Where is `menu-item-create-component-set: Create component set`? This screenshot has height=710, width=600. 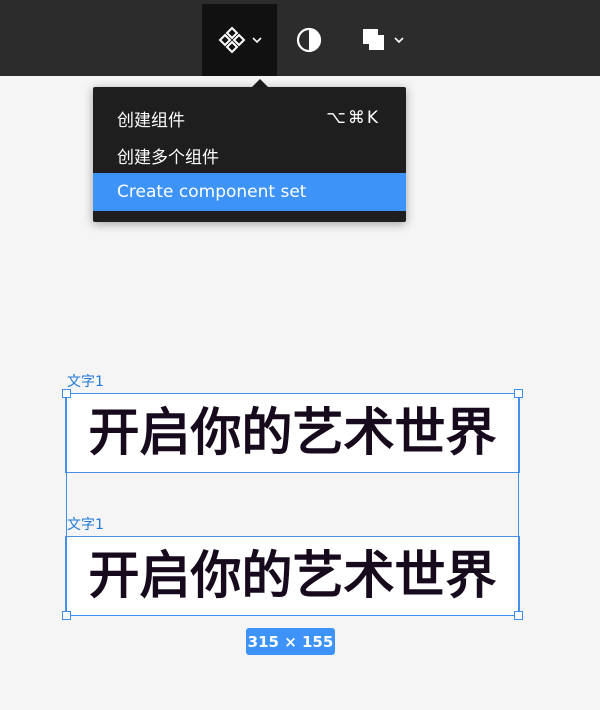
menu-item-create-component-set: Create component set is located at coordinates (249, 192).